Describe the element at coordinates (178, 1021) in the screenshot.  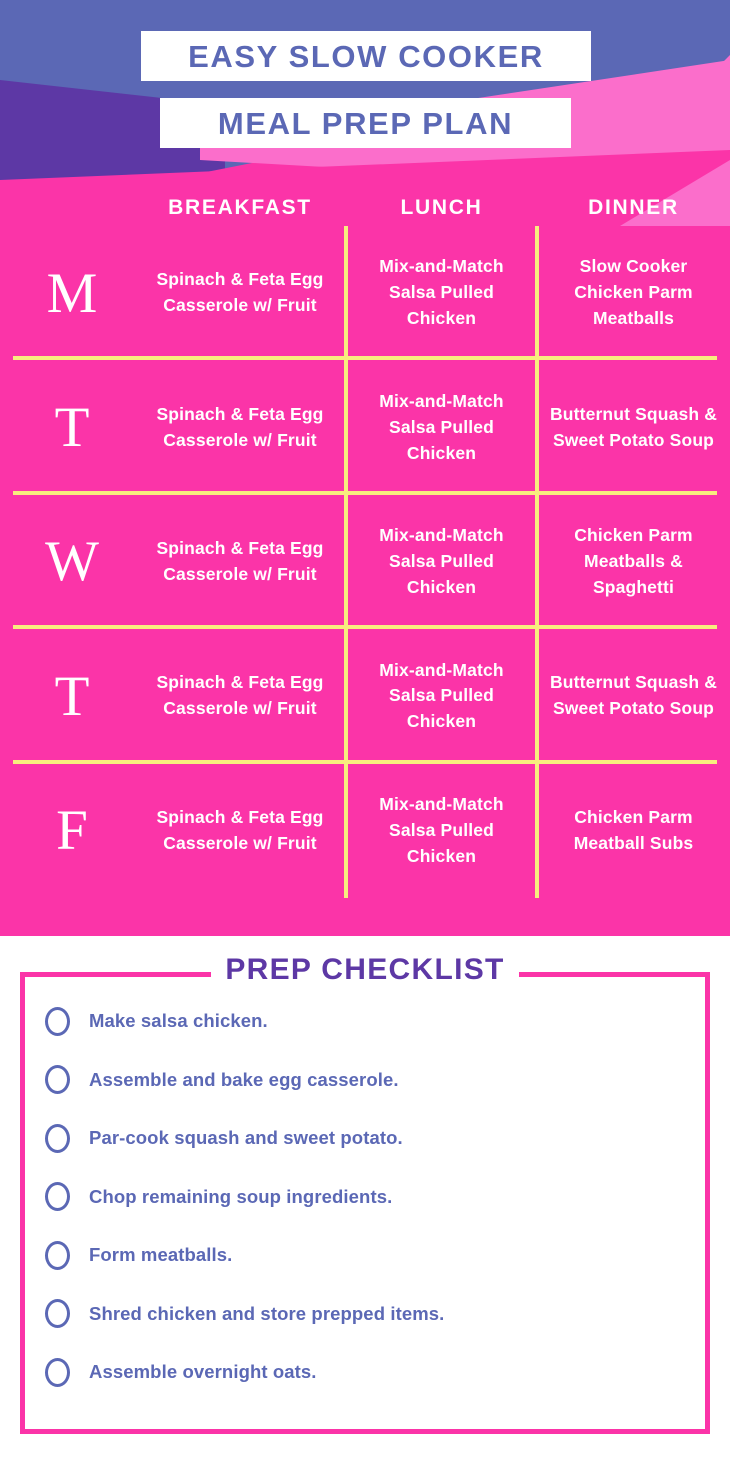
I see `checklist-item-label: Make salsa chicken.` at that location.